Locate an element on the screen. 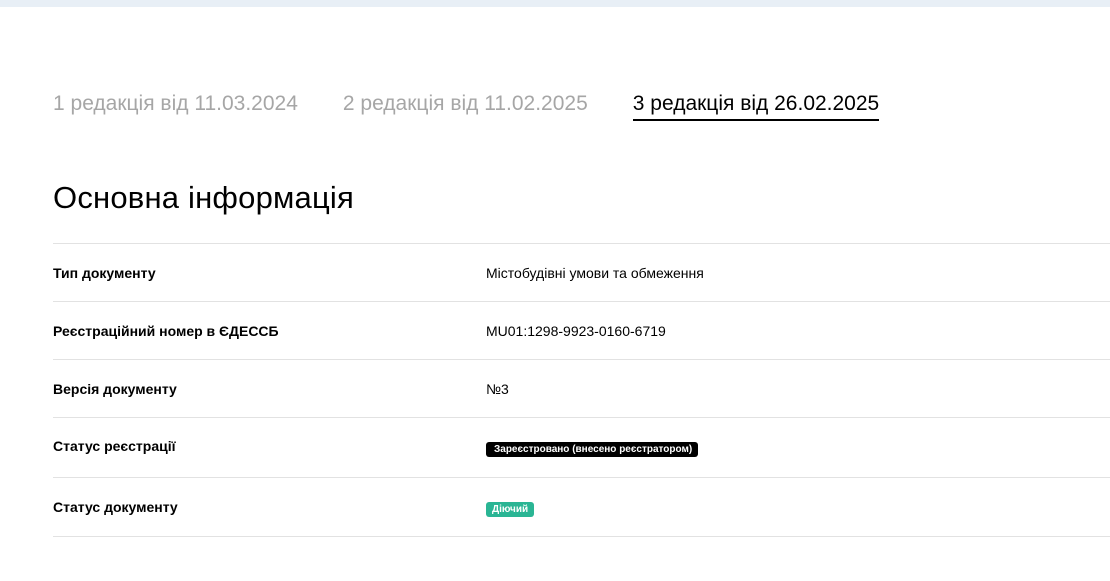 This screenshot has width=1110, height=581. row-value: Містобудівні умови та обмеження is located at coordinates (595, 272).